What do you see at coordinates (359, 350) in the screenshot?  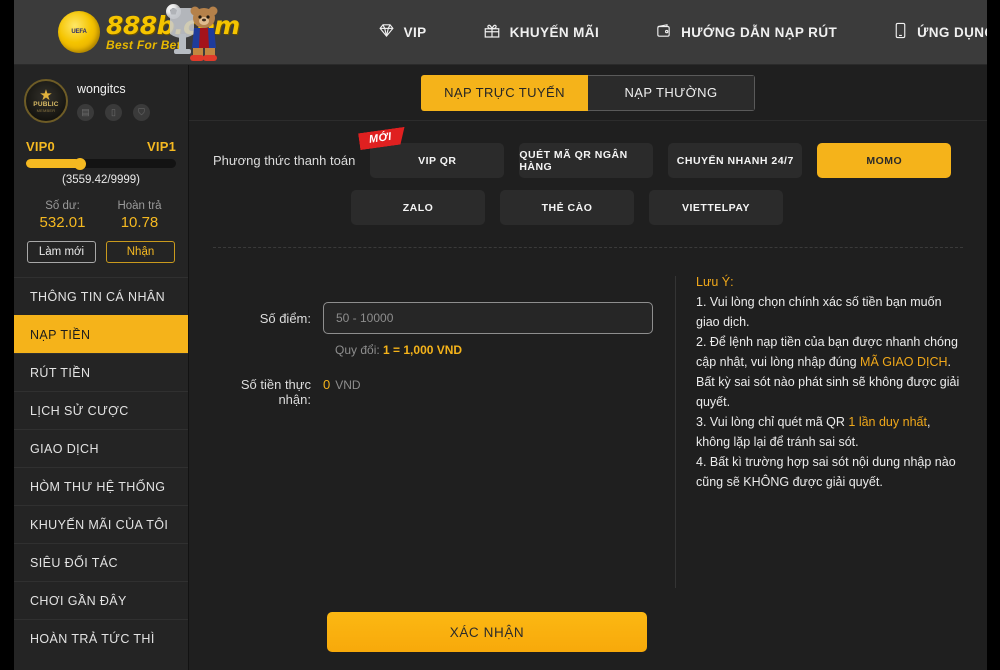 I see `conversion-rate-prefix: Quy đổi:` at bounding box center [359, 350].